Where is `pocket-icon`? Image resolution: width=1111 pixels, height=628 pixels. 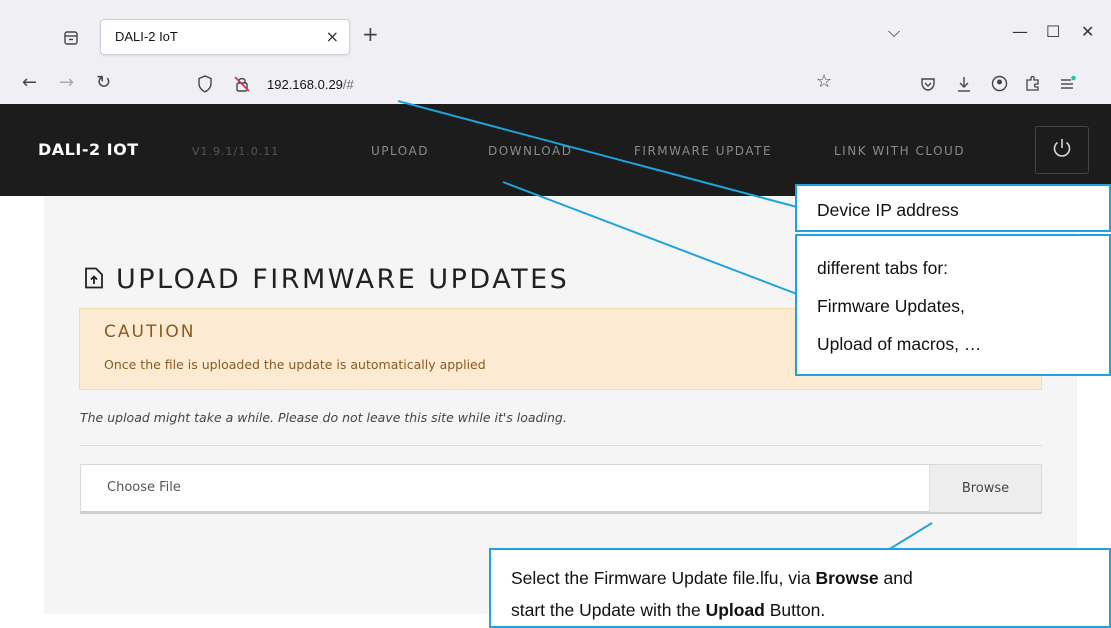 pocket-icon is located at coordinates (928, 86).